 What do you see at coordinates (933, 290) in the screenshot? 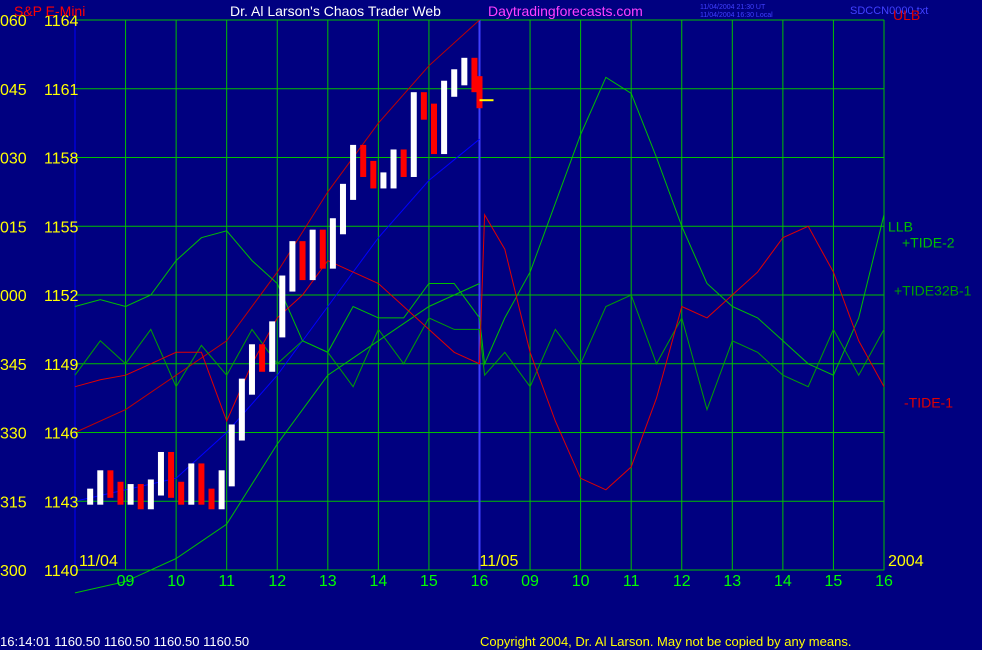
I see `series-label: +TIDE32B-1` at bounding box center [933, 290].